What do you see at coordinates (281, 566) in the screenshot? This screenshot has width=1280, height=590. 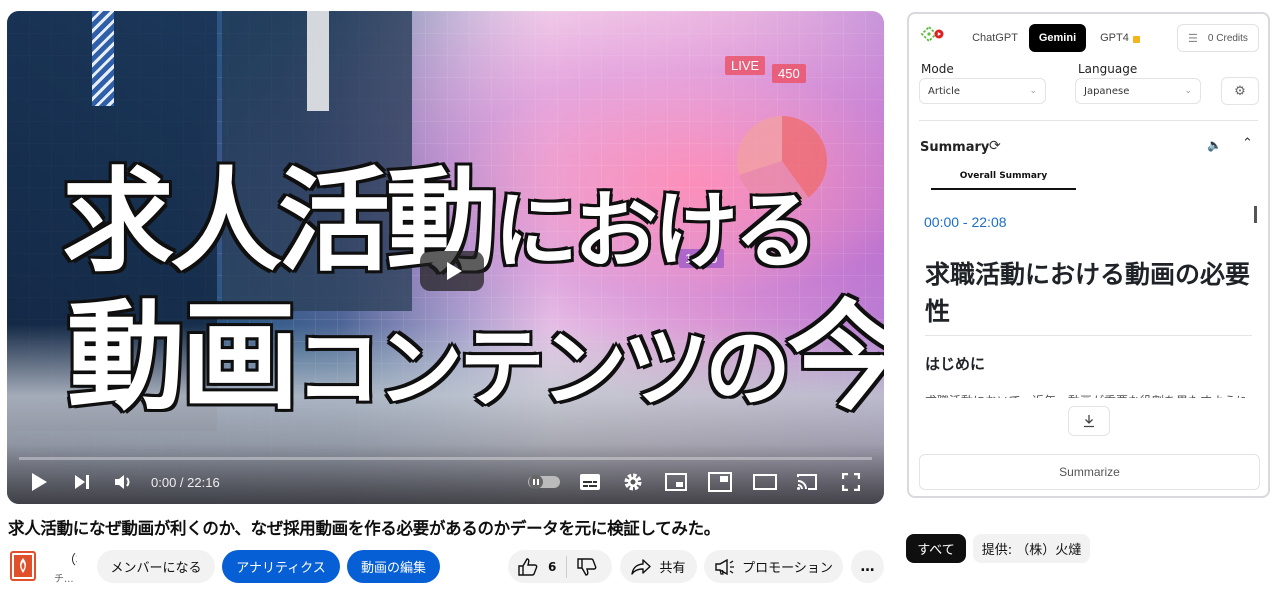 I see `analytics-button: アナリティクス` at bounding box center [281, 566].